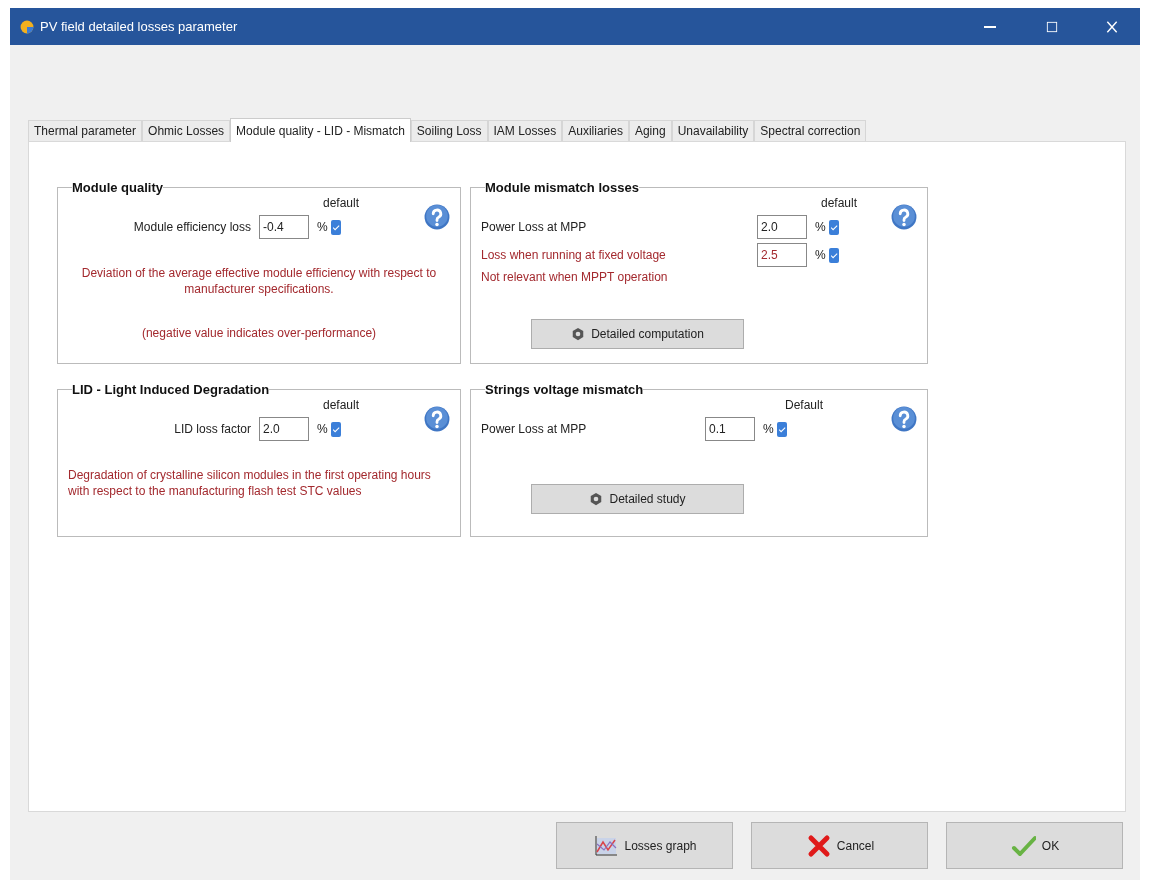 This screenshot has width=1149, height=885. I want to click on field-label: Module efficiency loss, so click(191, 227).